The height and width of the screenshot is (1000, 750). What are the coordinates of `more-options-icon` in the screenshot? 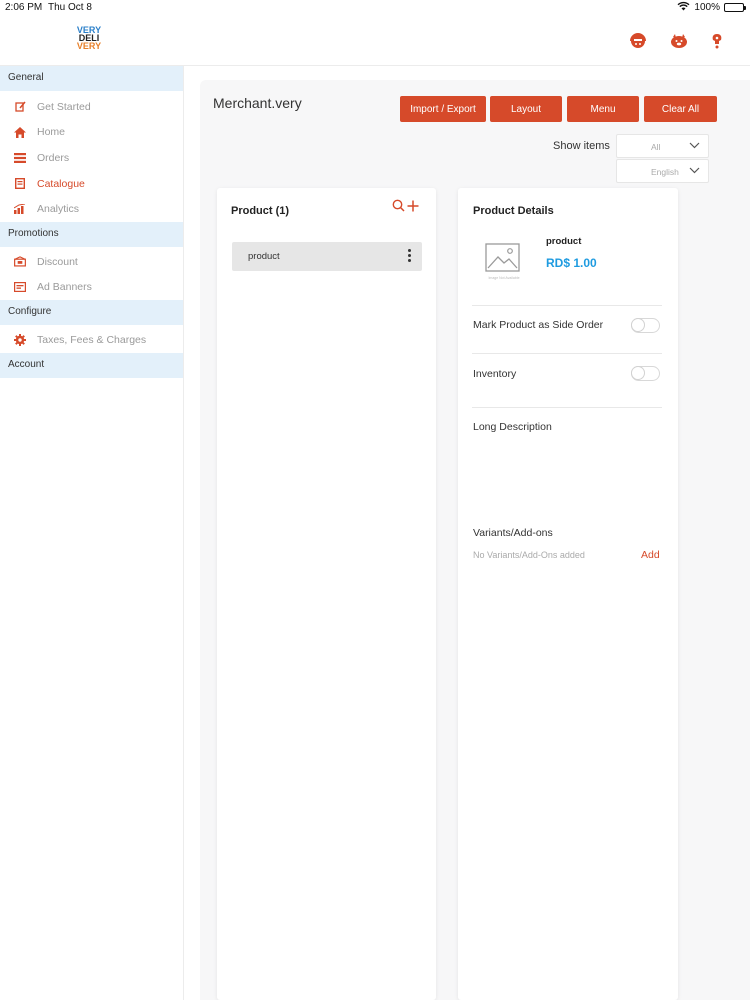 It's located at (410, 256).